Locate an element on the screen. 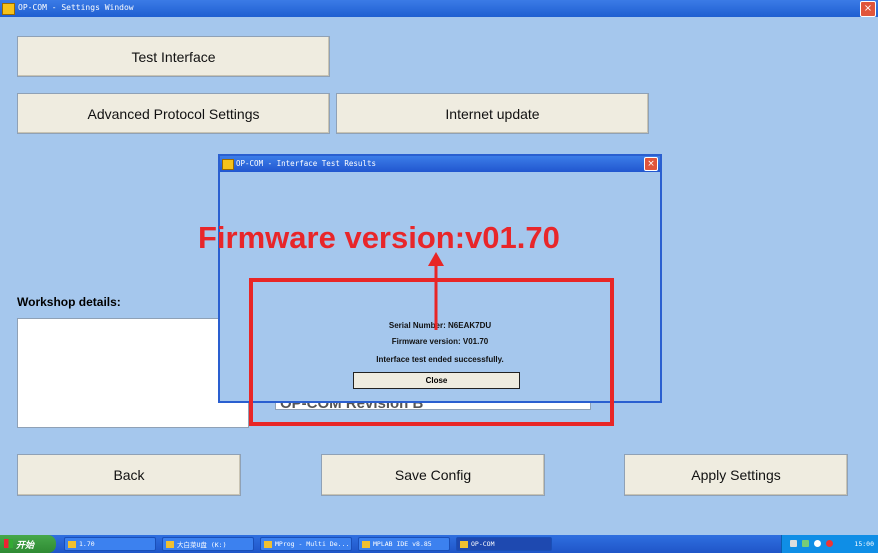  security-icon is located at coordinates (829, 543).